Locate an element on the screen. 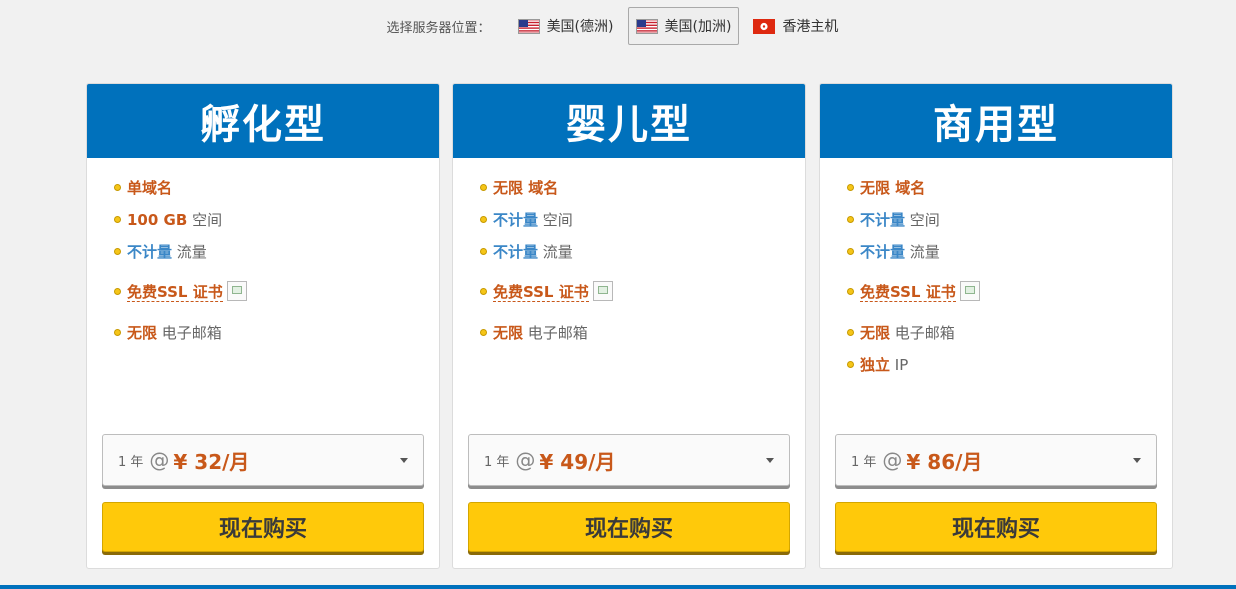 The image size is (1236, 589). bottom-divider is located at coordinates (618, 587).